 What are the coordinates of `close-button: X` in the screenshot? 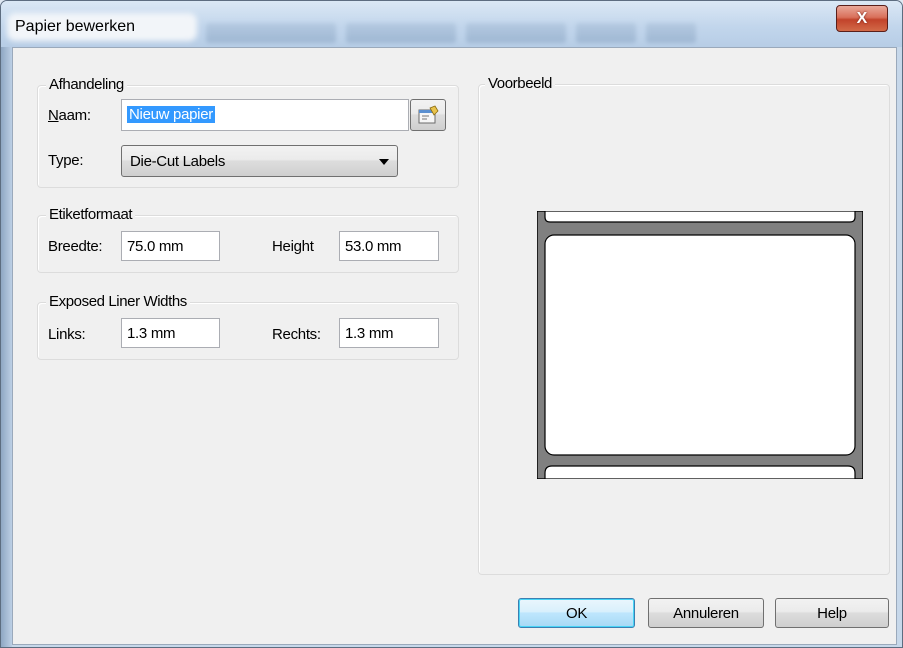 It's located at (862, 18).